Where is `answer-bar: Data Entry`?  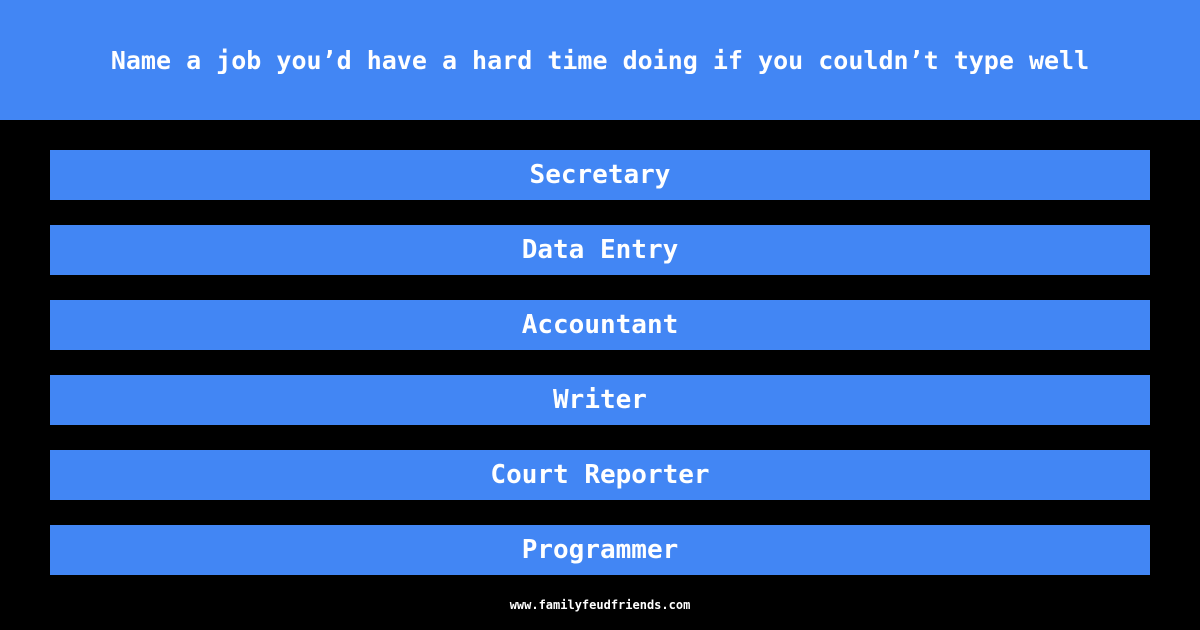 answer-bar: Data Entry is located at coordinates (600, 250).